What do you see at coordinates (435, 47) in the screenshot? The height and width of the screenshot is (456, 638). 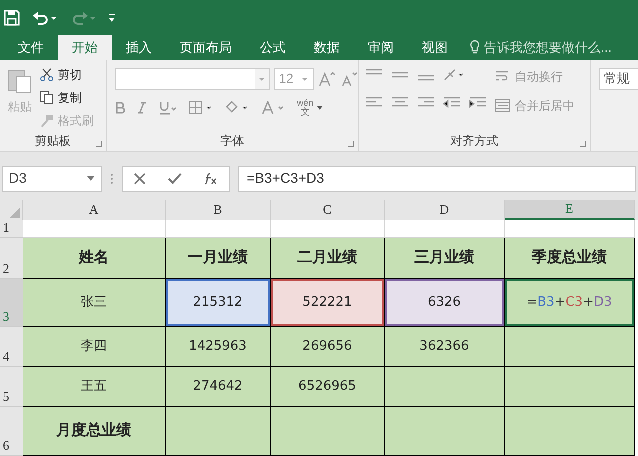 I see `ribbon-tab: 视图` at bounding box center [435, 47].